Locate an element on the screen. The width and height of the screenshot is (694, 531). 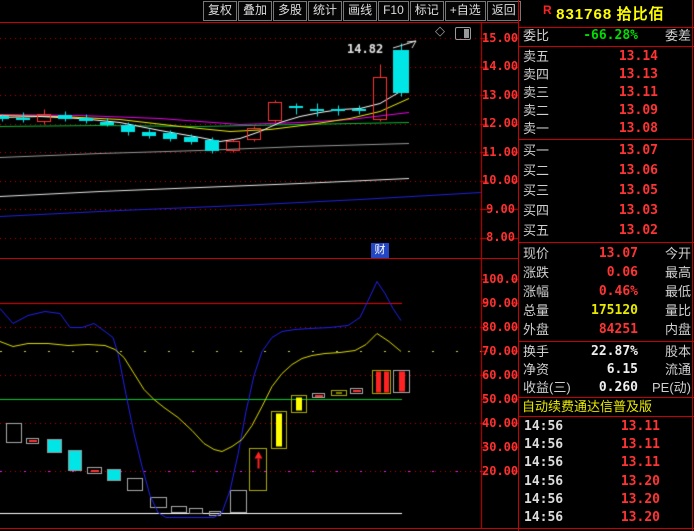
stock-header: R 831768 拾比佰 is located at coordinates (618, 13).